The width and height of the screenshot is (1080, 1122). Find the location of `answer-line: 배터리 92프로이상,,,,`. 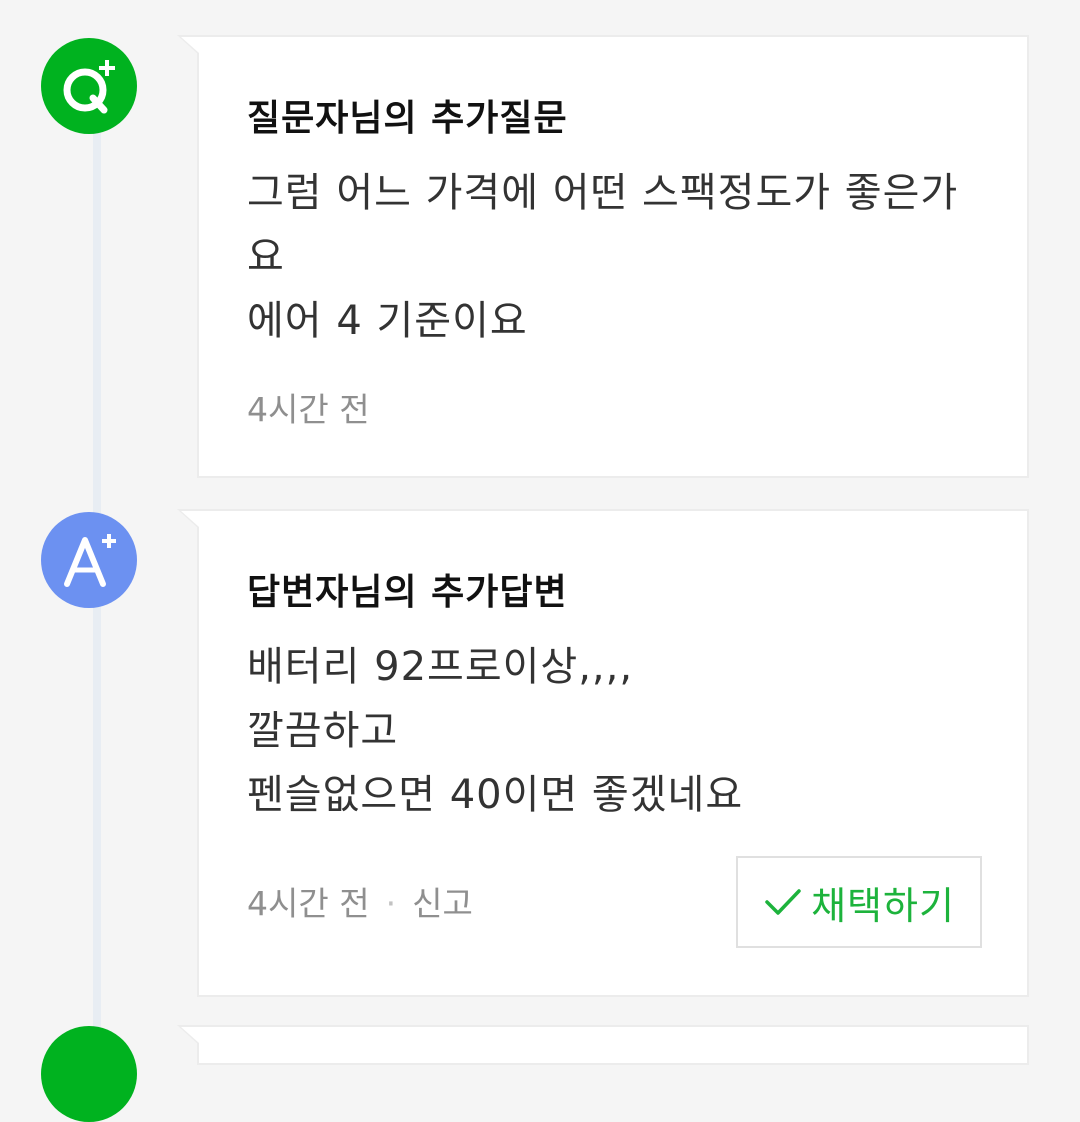

answer-line: 배터리 92프로이상,,,, is located at coordinates (440, 667).